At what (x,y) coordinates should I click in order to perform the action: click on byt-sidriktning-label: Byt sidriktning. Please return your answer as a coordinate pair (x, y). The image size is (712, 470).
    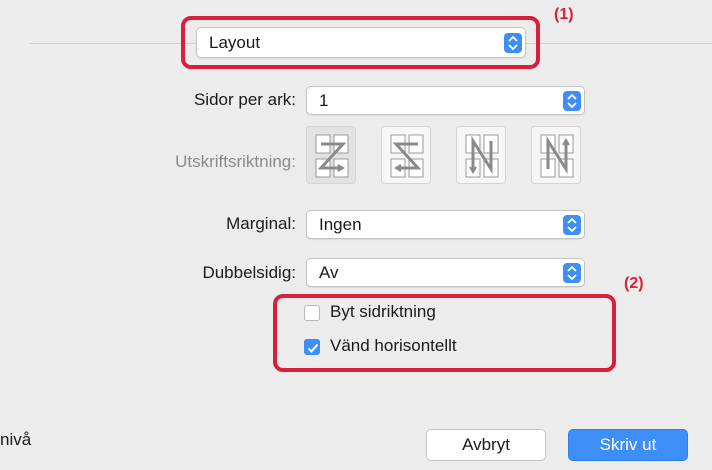
    Looking at the image, I should click on (383, 312).